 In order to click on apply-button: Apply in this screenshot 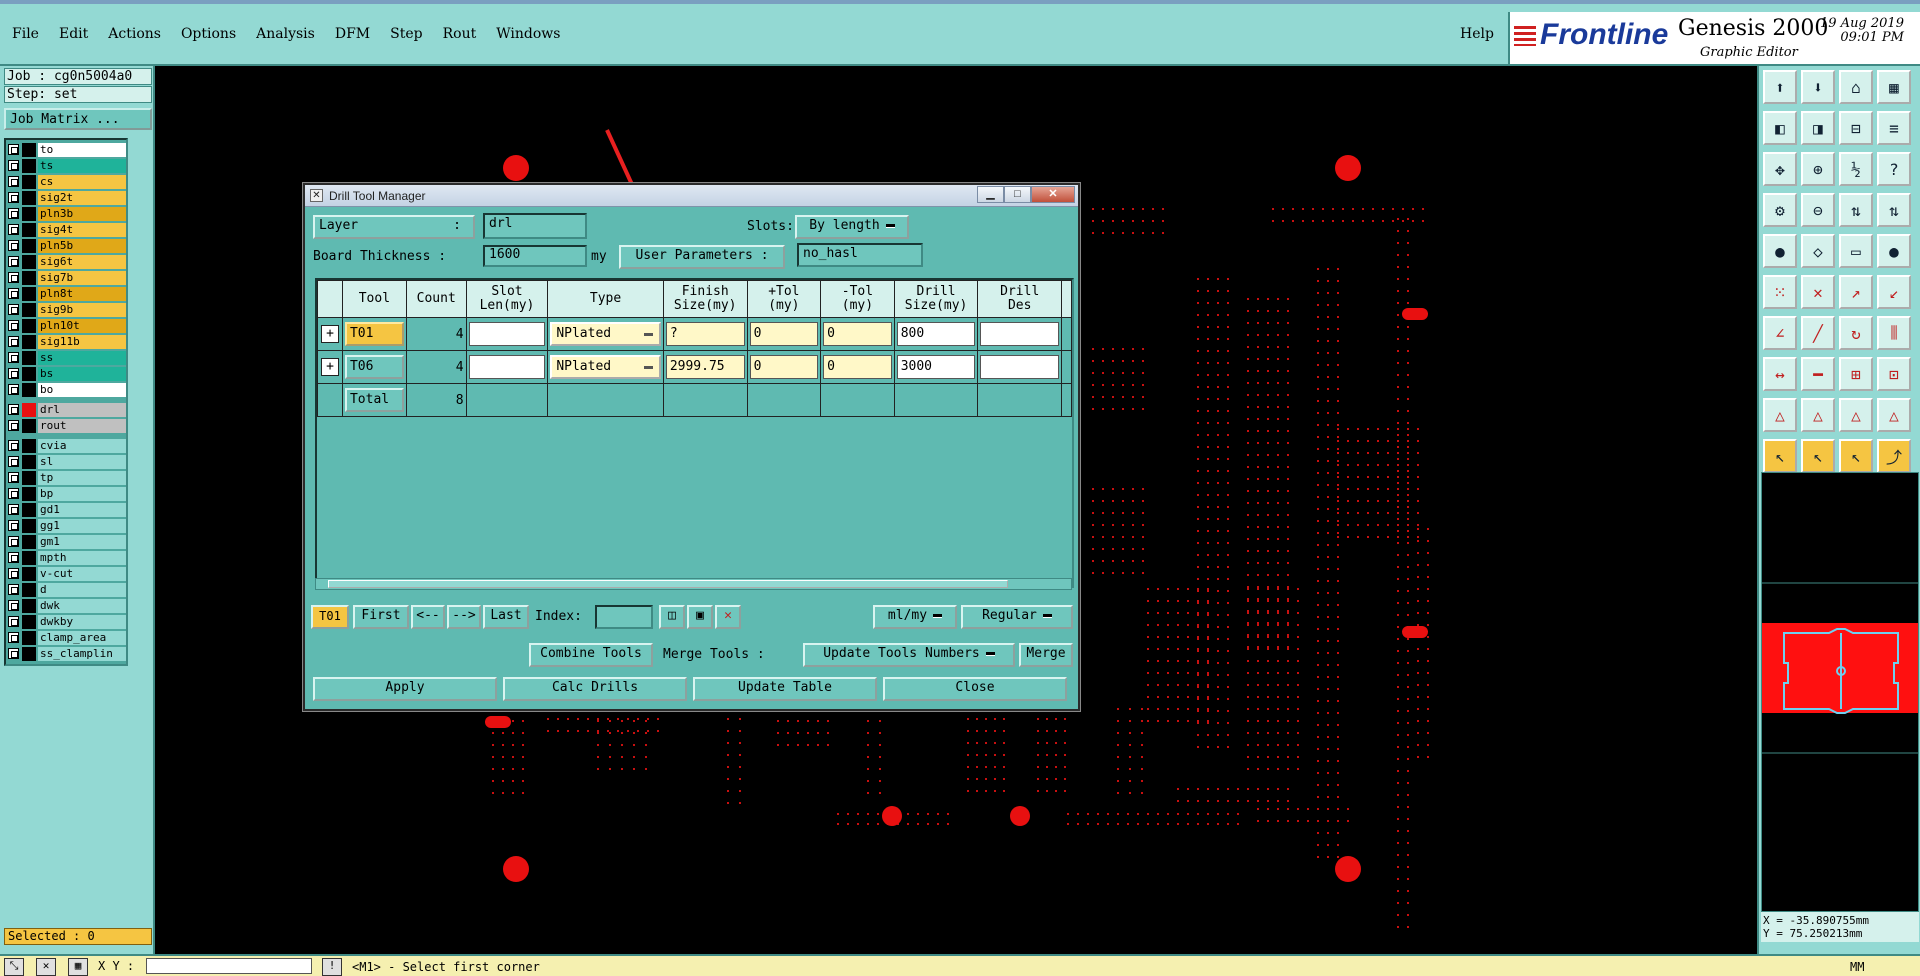, I will do `click(405, 689)`.